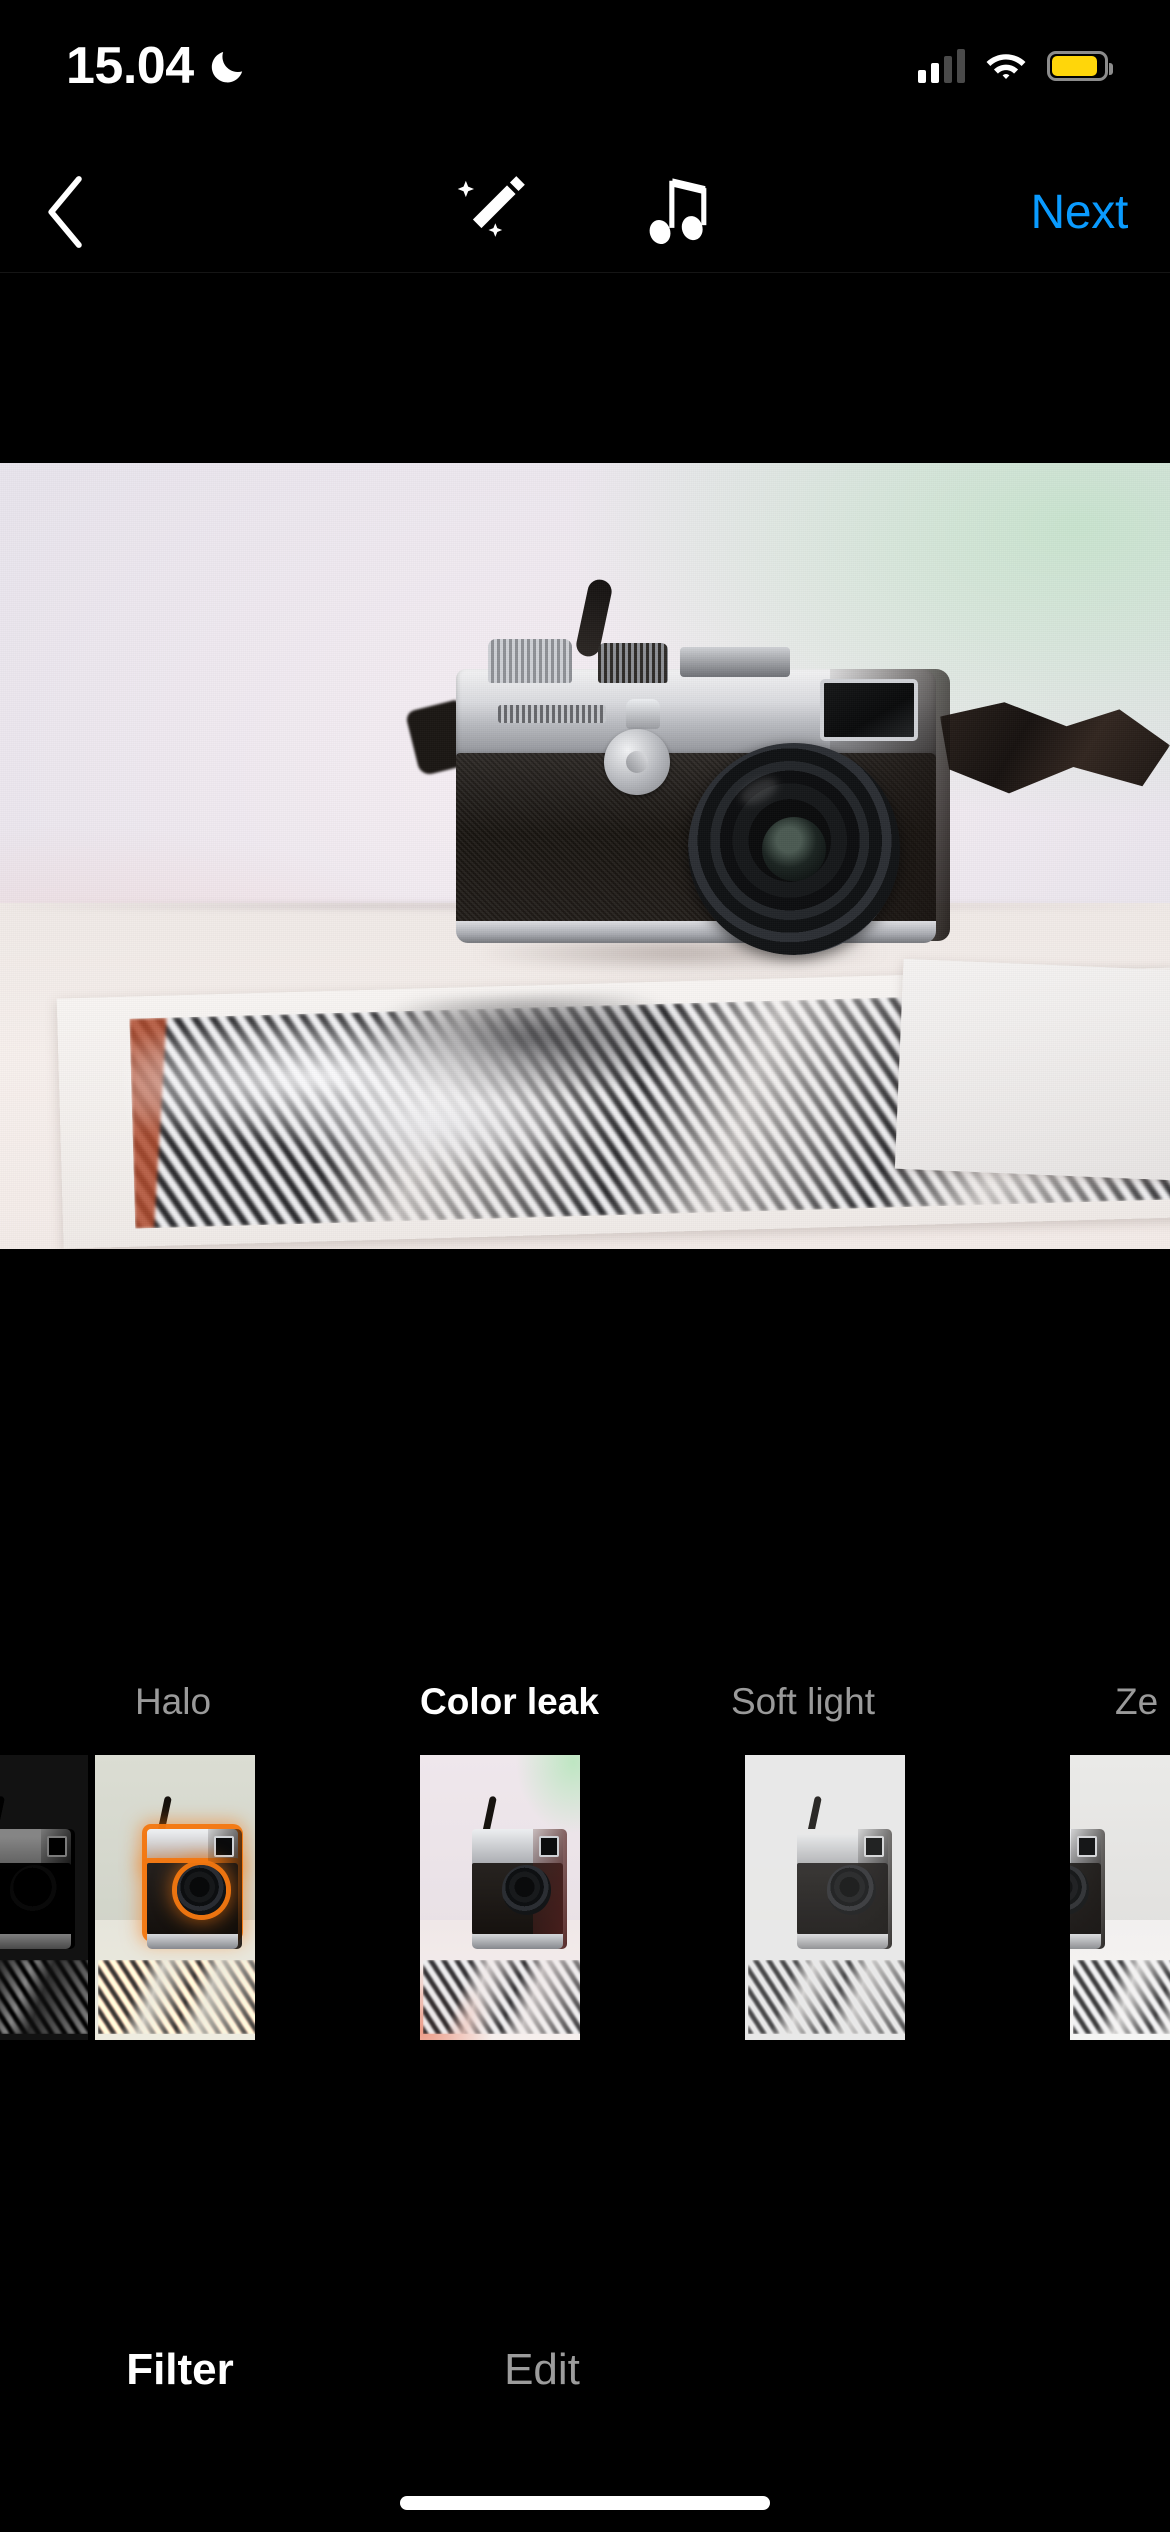 The height and width of the screenshot is (2532, 1170). I want to click on print-secondary, so click(1032, 1070).